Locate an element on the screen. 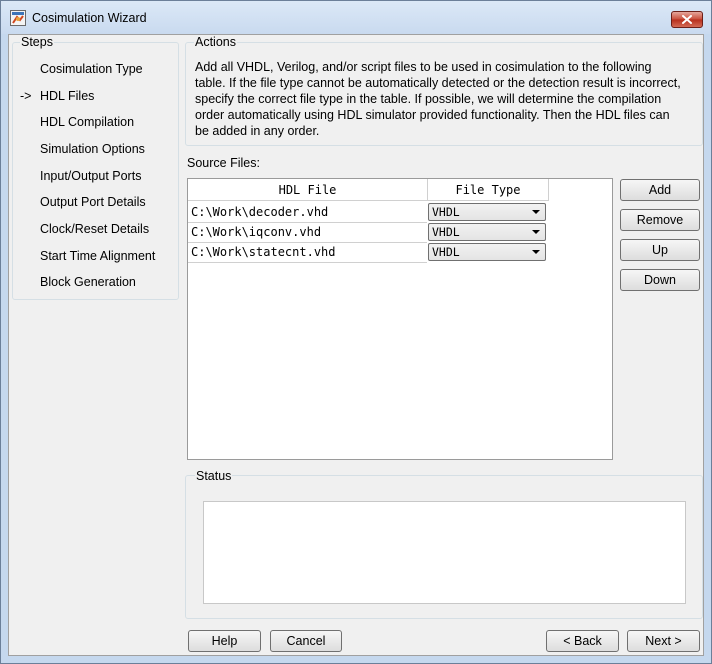 This screenshot has width=712, height=664. close-button is located at coordinates (687, 19).